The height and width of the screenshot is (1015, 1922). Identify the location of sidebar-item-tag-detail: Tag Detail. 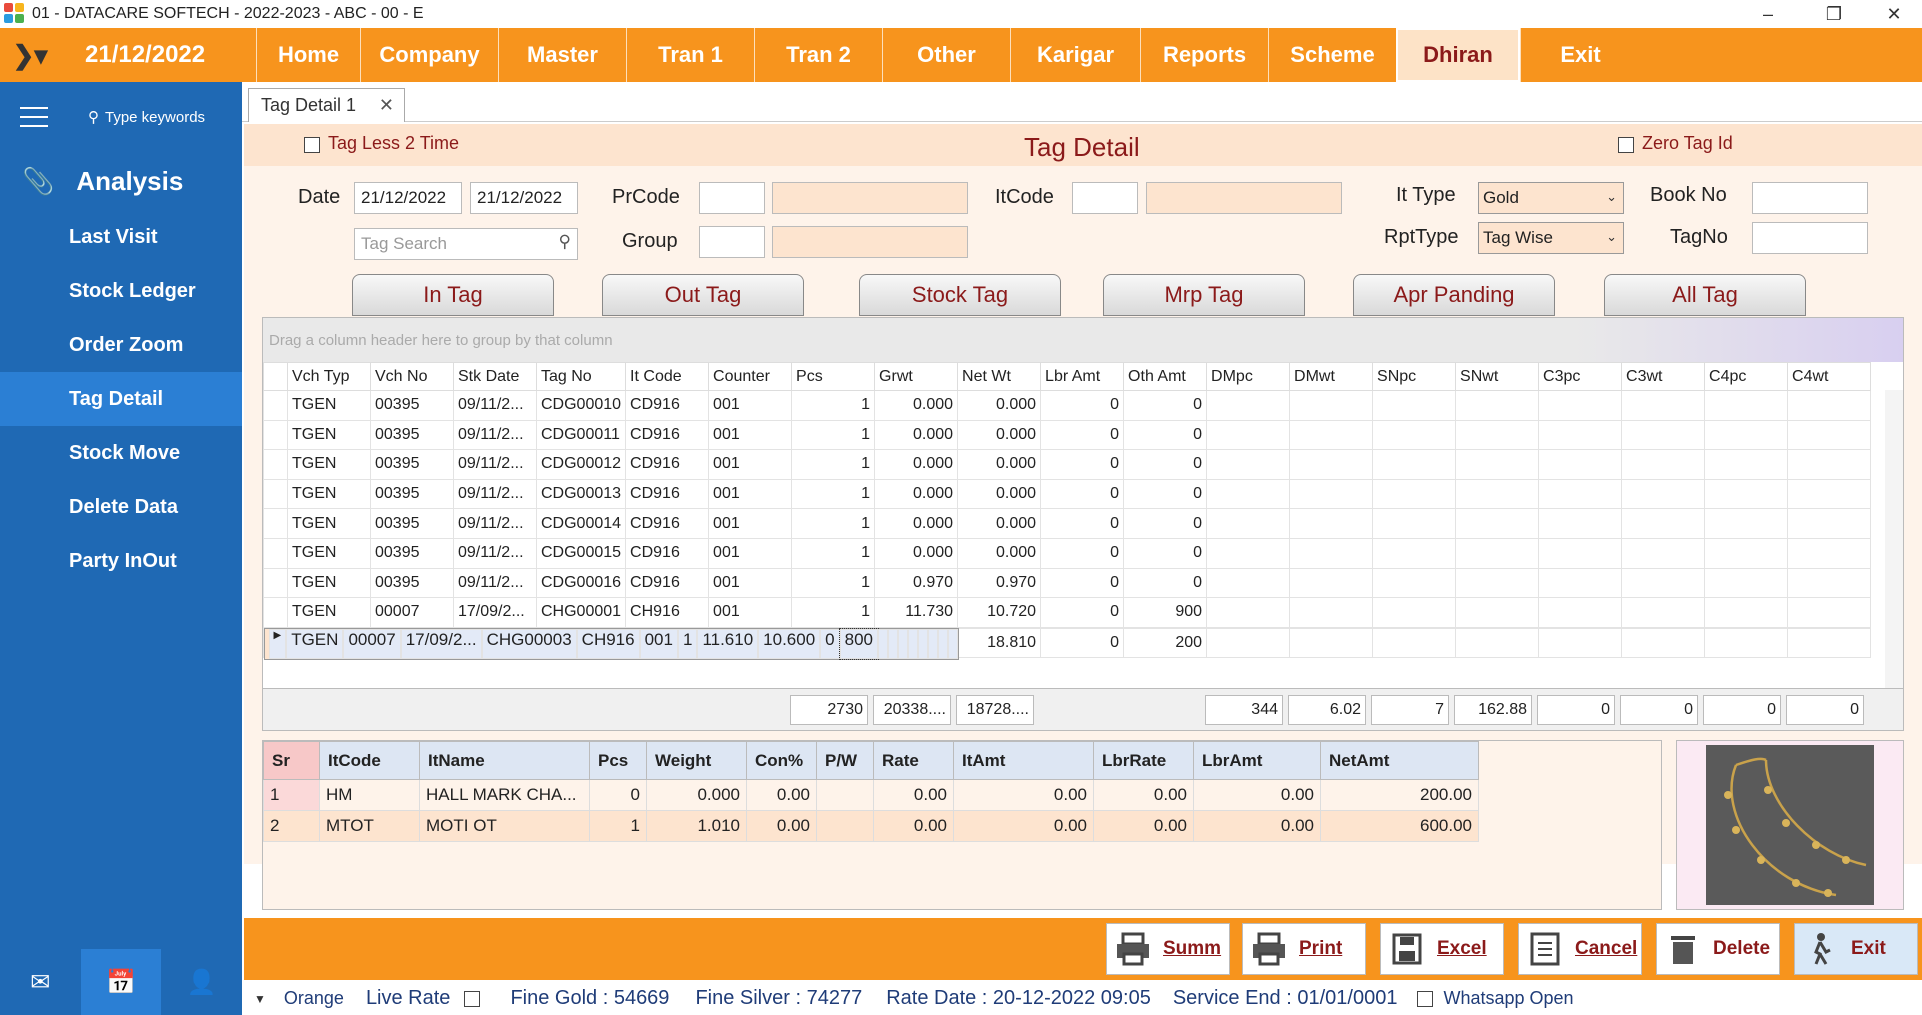
(121, 399).